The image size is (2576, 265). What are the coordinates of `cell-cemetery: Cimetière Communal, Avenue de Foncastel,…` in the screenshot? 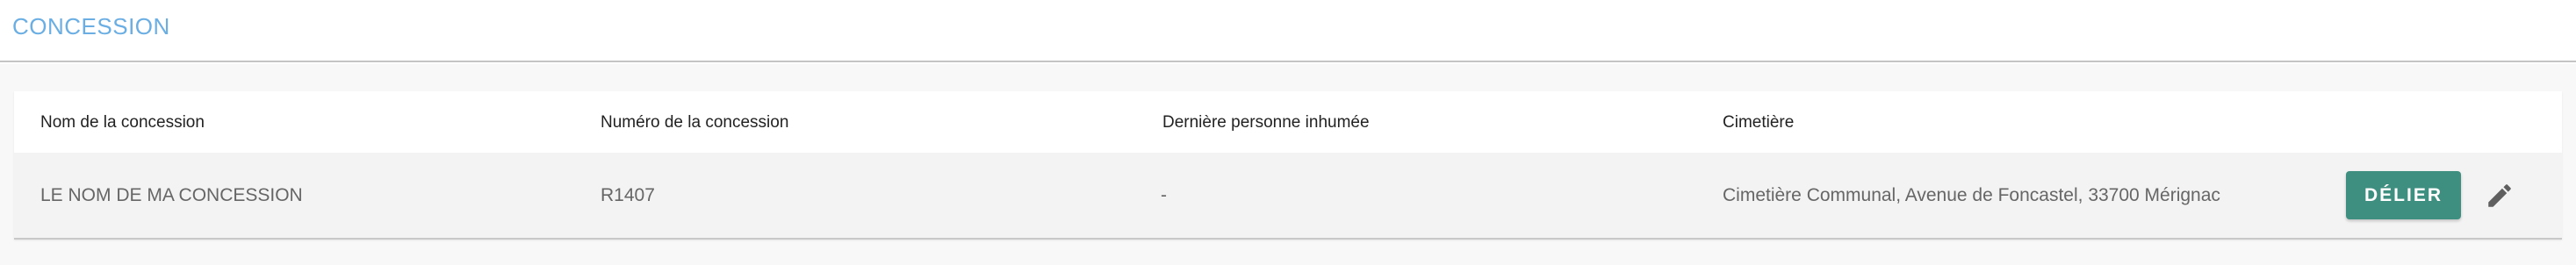 It's located at (1971, 195).